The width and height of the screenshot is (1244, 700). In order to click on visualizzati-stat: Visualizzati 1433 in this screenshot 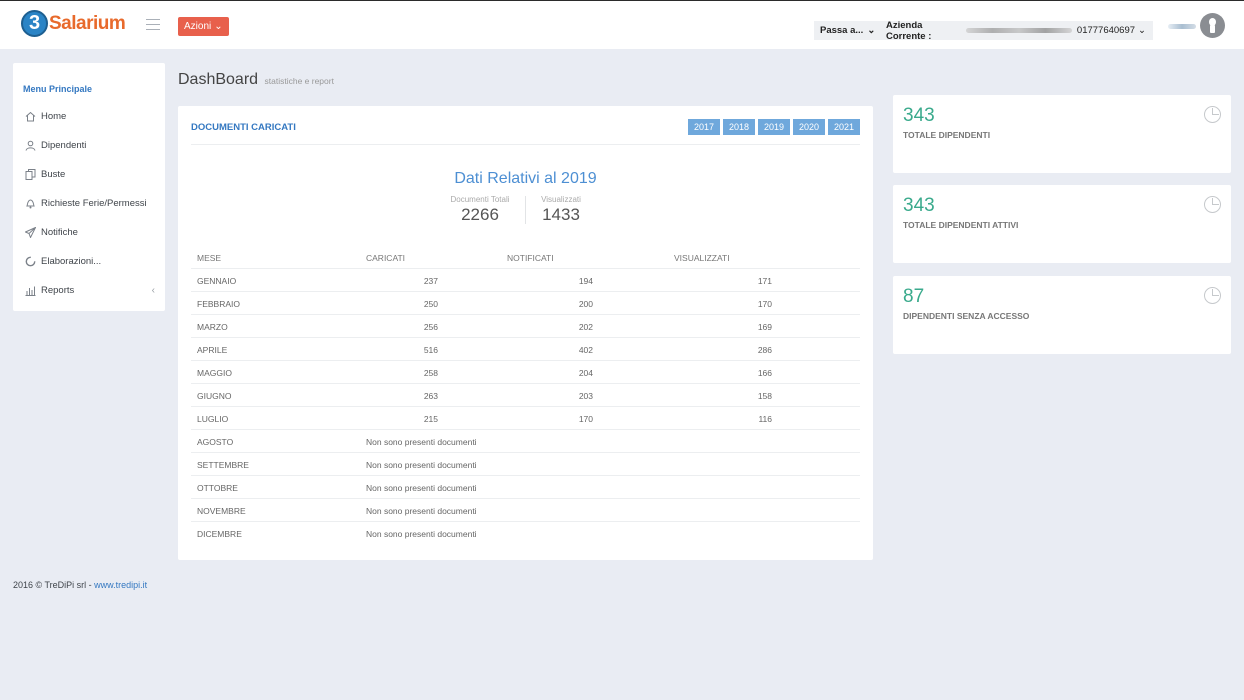, I will do `click(561, 210)`.